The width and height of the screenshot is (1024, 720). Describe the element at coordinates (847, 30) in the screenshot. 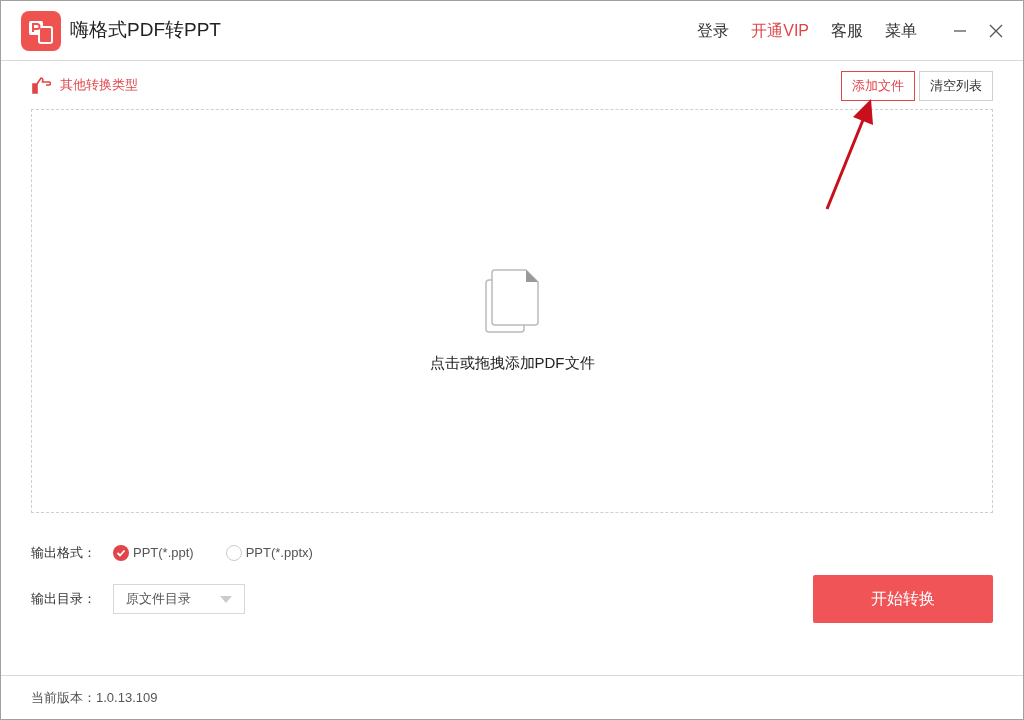

I see `nav-link: 客服` at that location.